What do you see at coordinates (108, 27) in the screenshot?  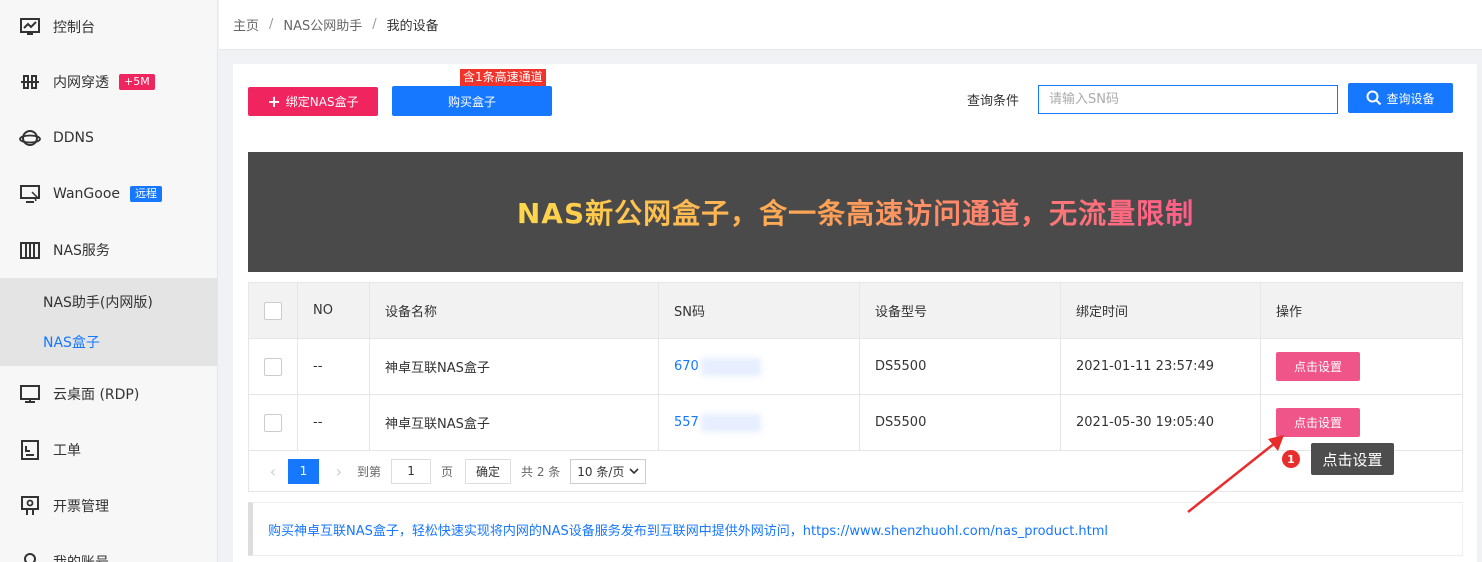 I see `sidebar-item-console: 控制台` at bounding box center [108, 27].